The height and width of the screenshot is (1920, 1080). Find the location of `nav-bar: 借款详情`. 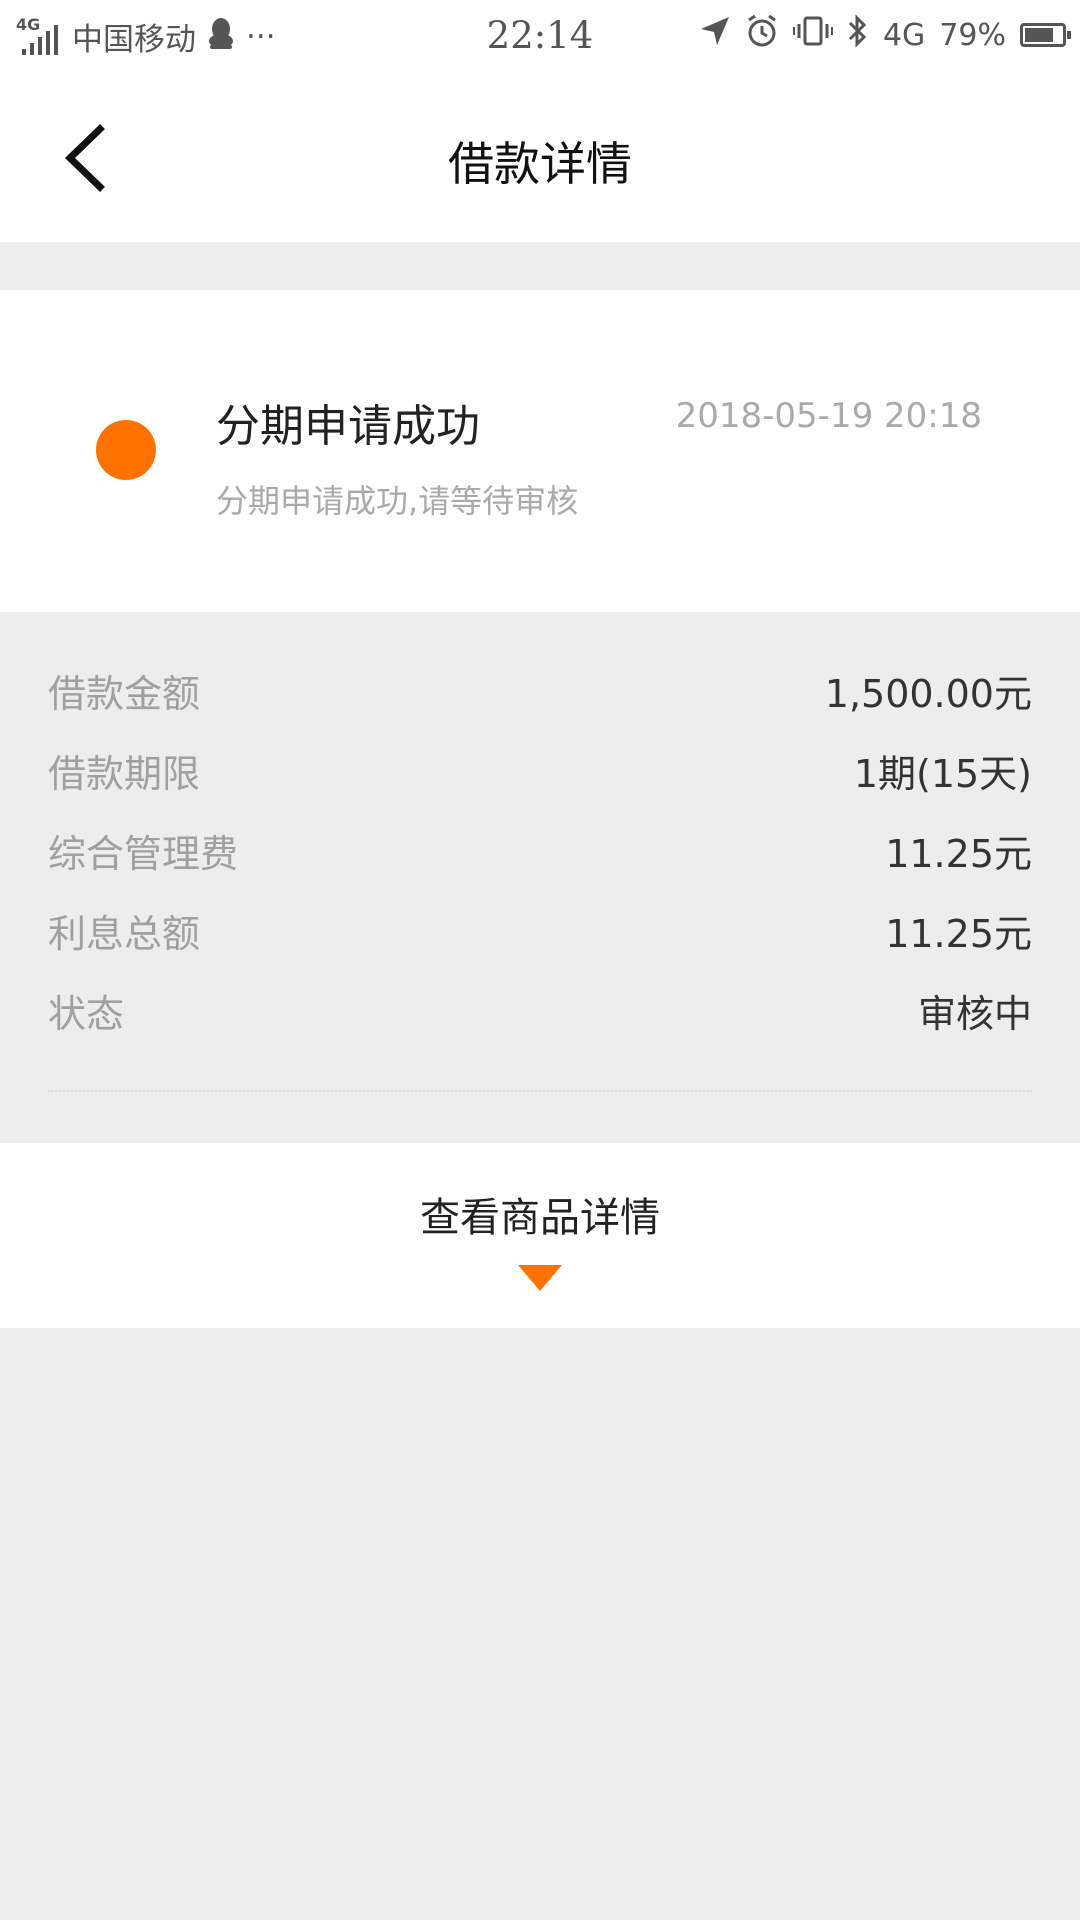

nav-bar: 借款详情 is located at coordinates (540, 159).